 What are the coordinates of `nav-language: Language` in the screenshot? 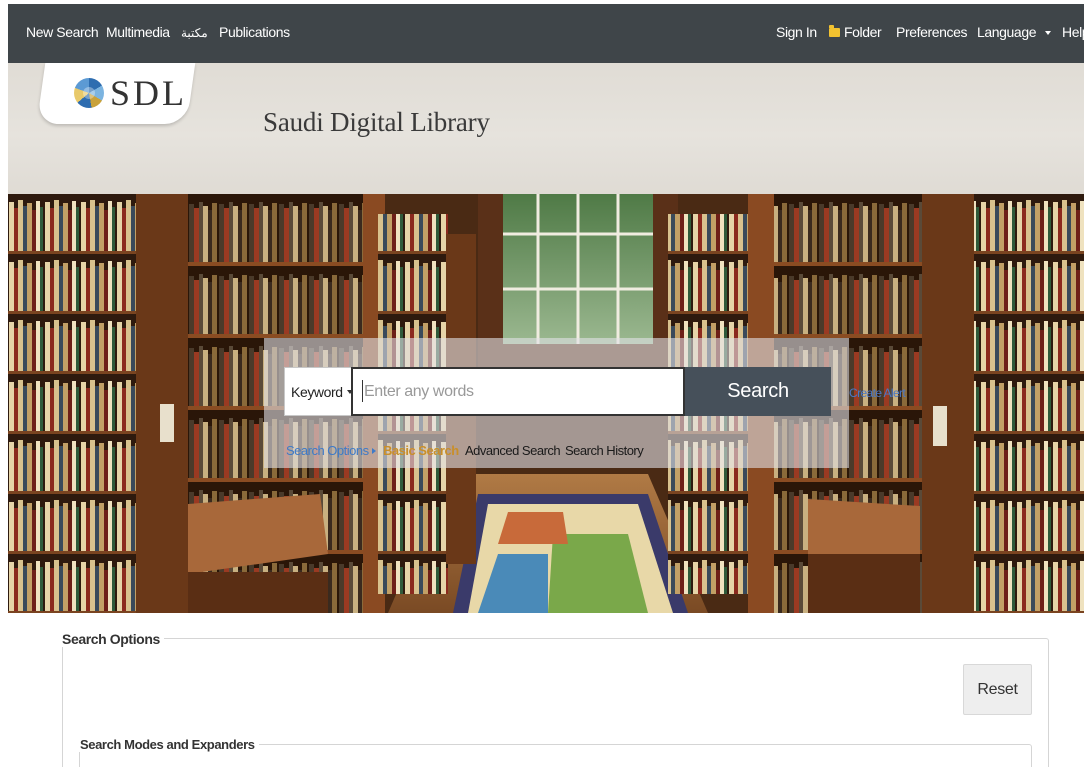 It's located at (1014, 32).